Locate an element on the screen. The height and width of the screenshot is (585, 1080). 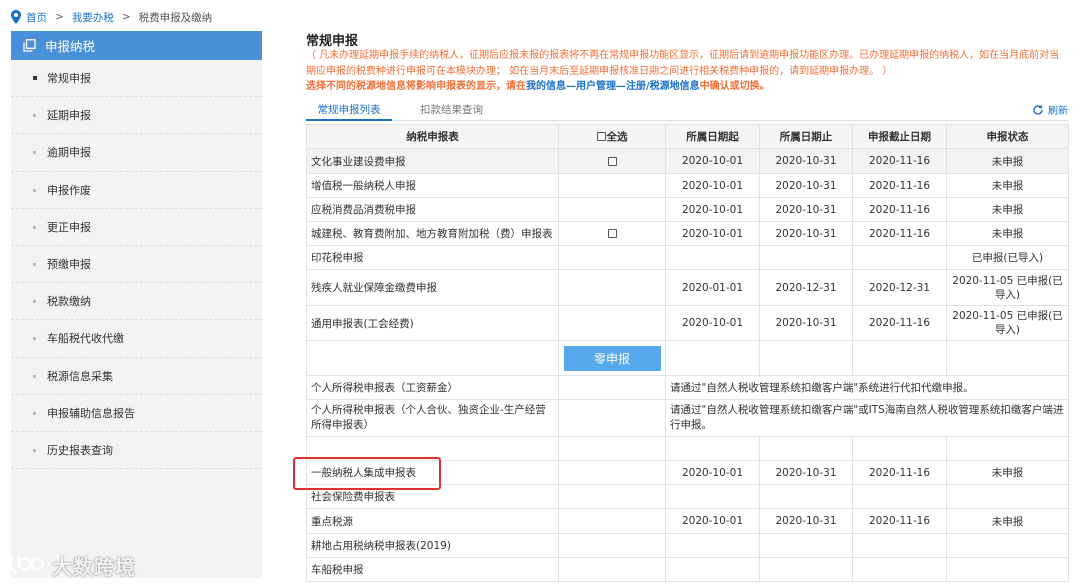
col-header-status: 申报状态 is located at coordinates (1007, 136).